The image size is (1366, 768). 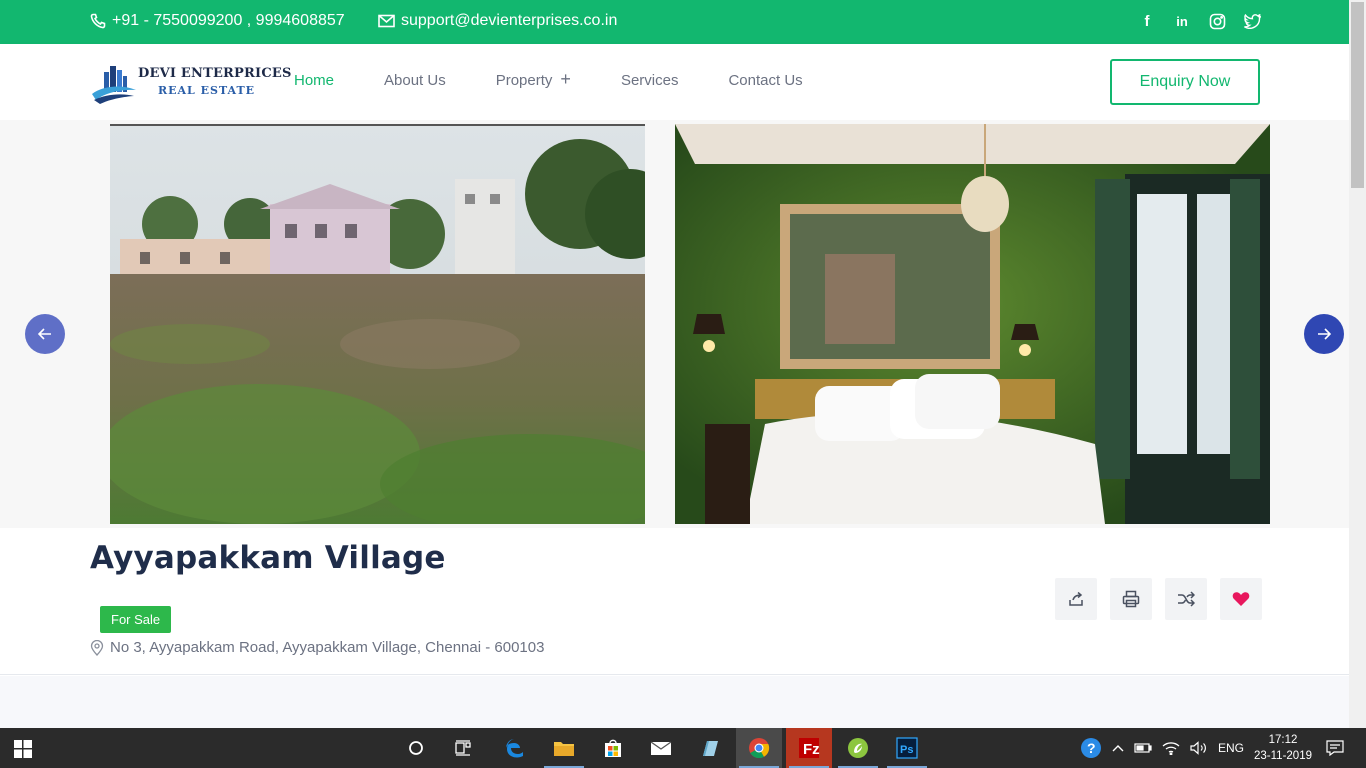 What do you see at coordinates (613, 748) in the screenshot?
I see `store-icon` at bounding box center [613, 748].